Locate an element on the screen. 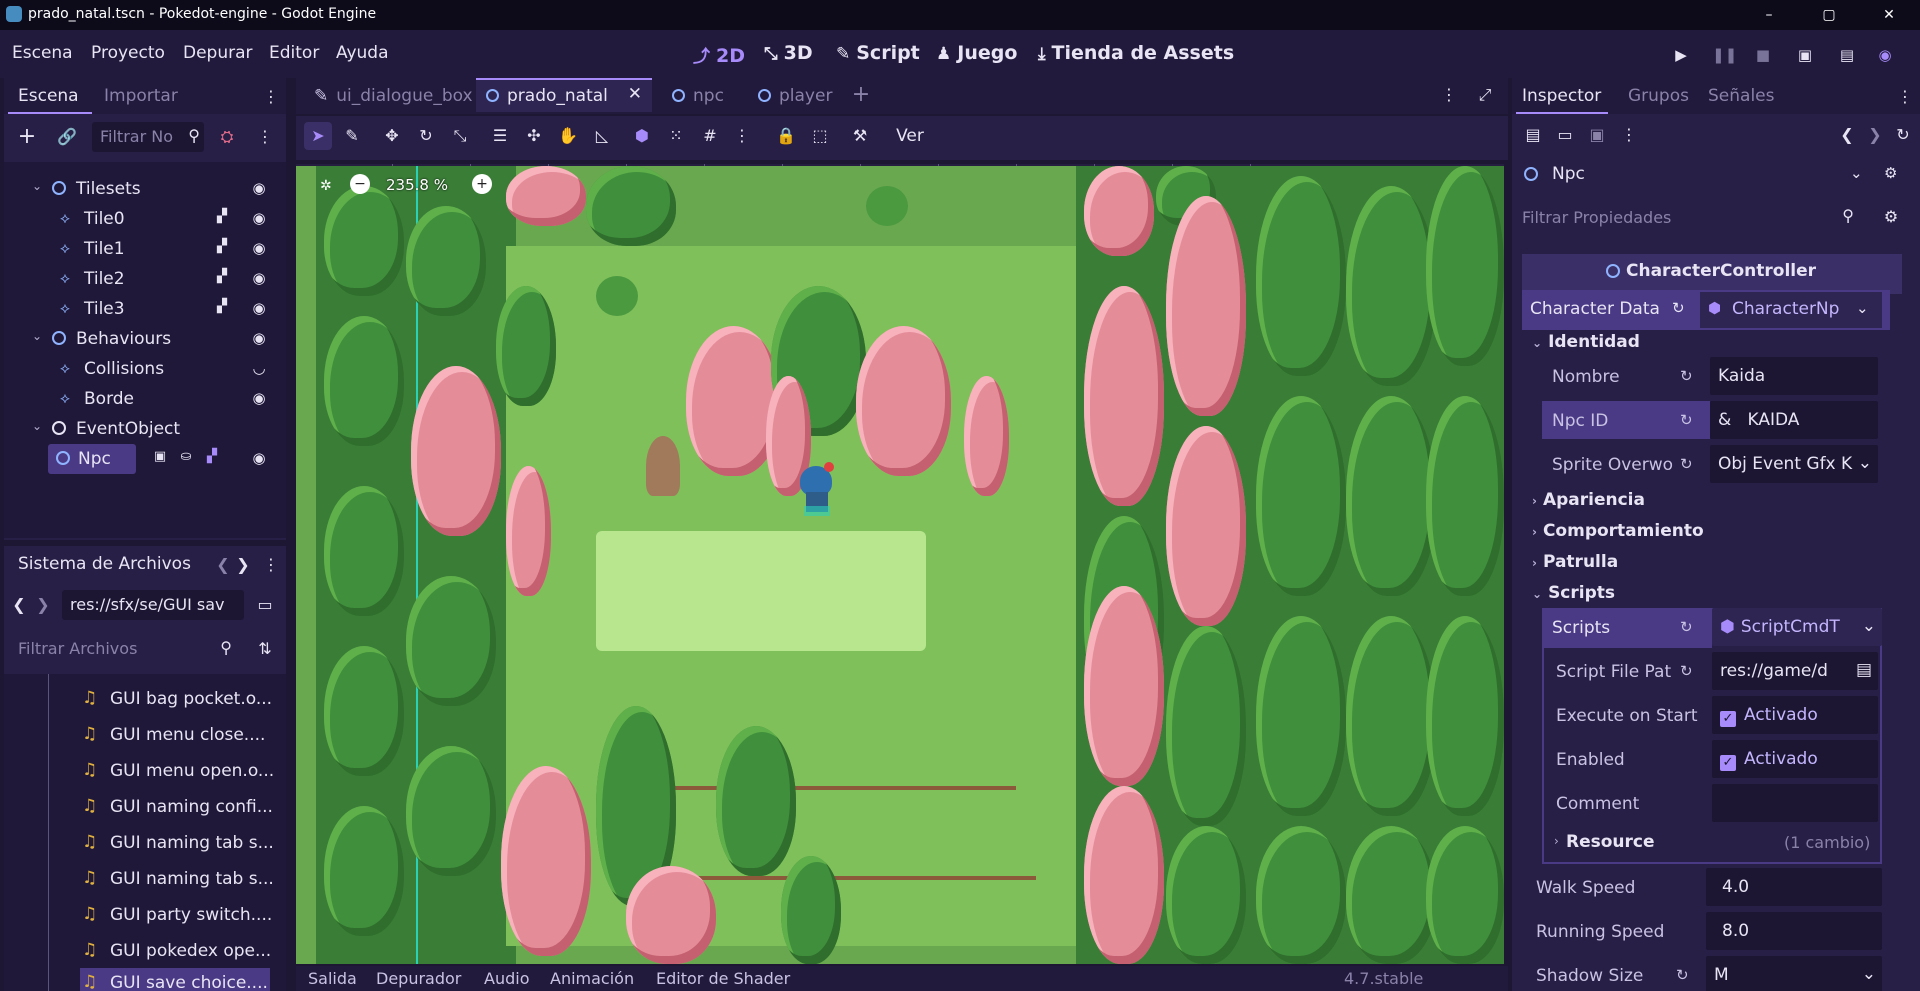 The width and height of the screenshot is (1920, 991). split-view-icon: ▭ is located at coordinates (265, 605).